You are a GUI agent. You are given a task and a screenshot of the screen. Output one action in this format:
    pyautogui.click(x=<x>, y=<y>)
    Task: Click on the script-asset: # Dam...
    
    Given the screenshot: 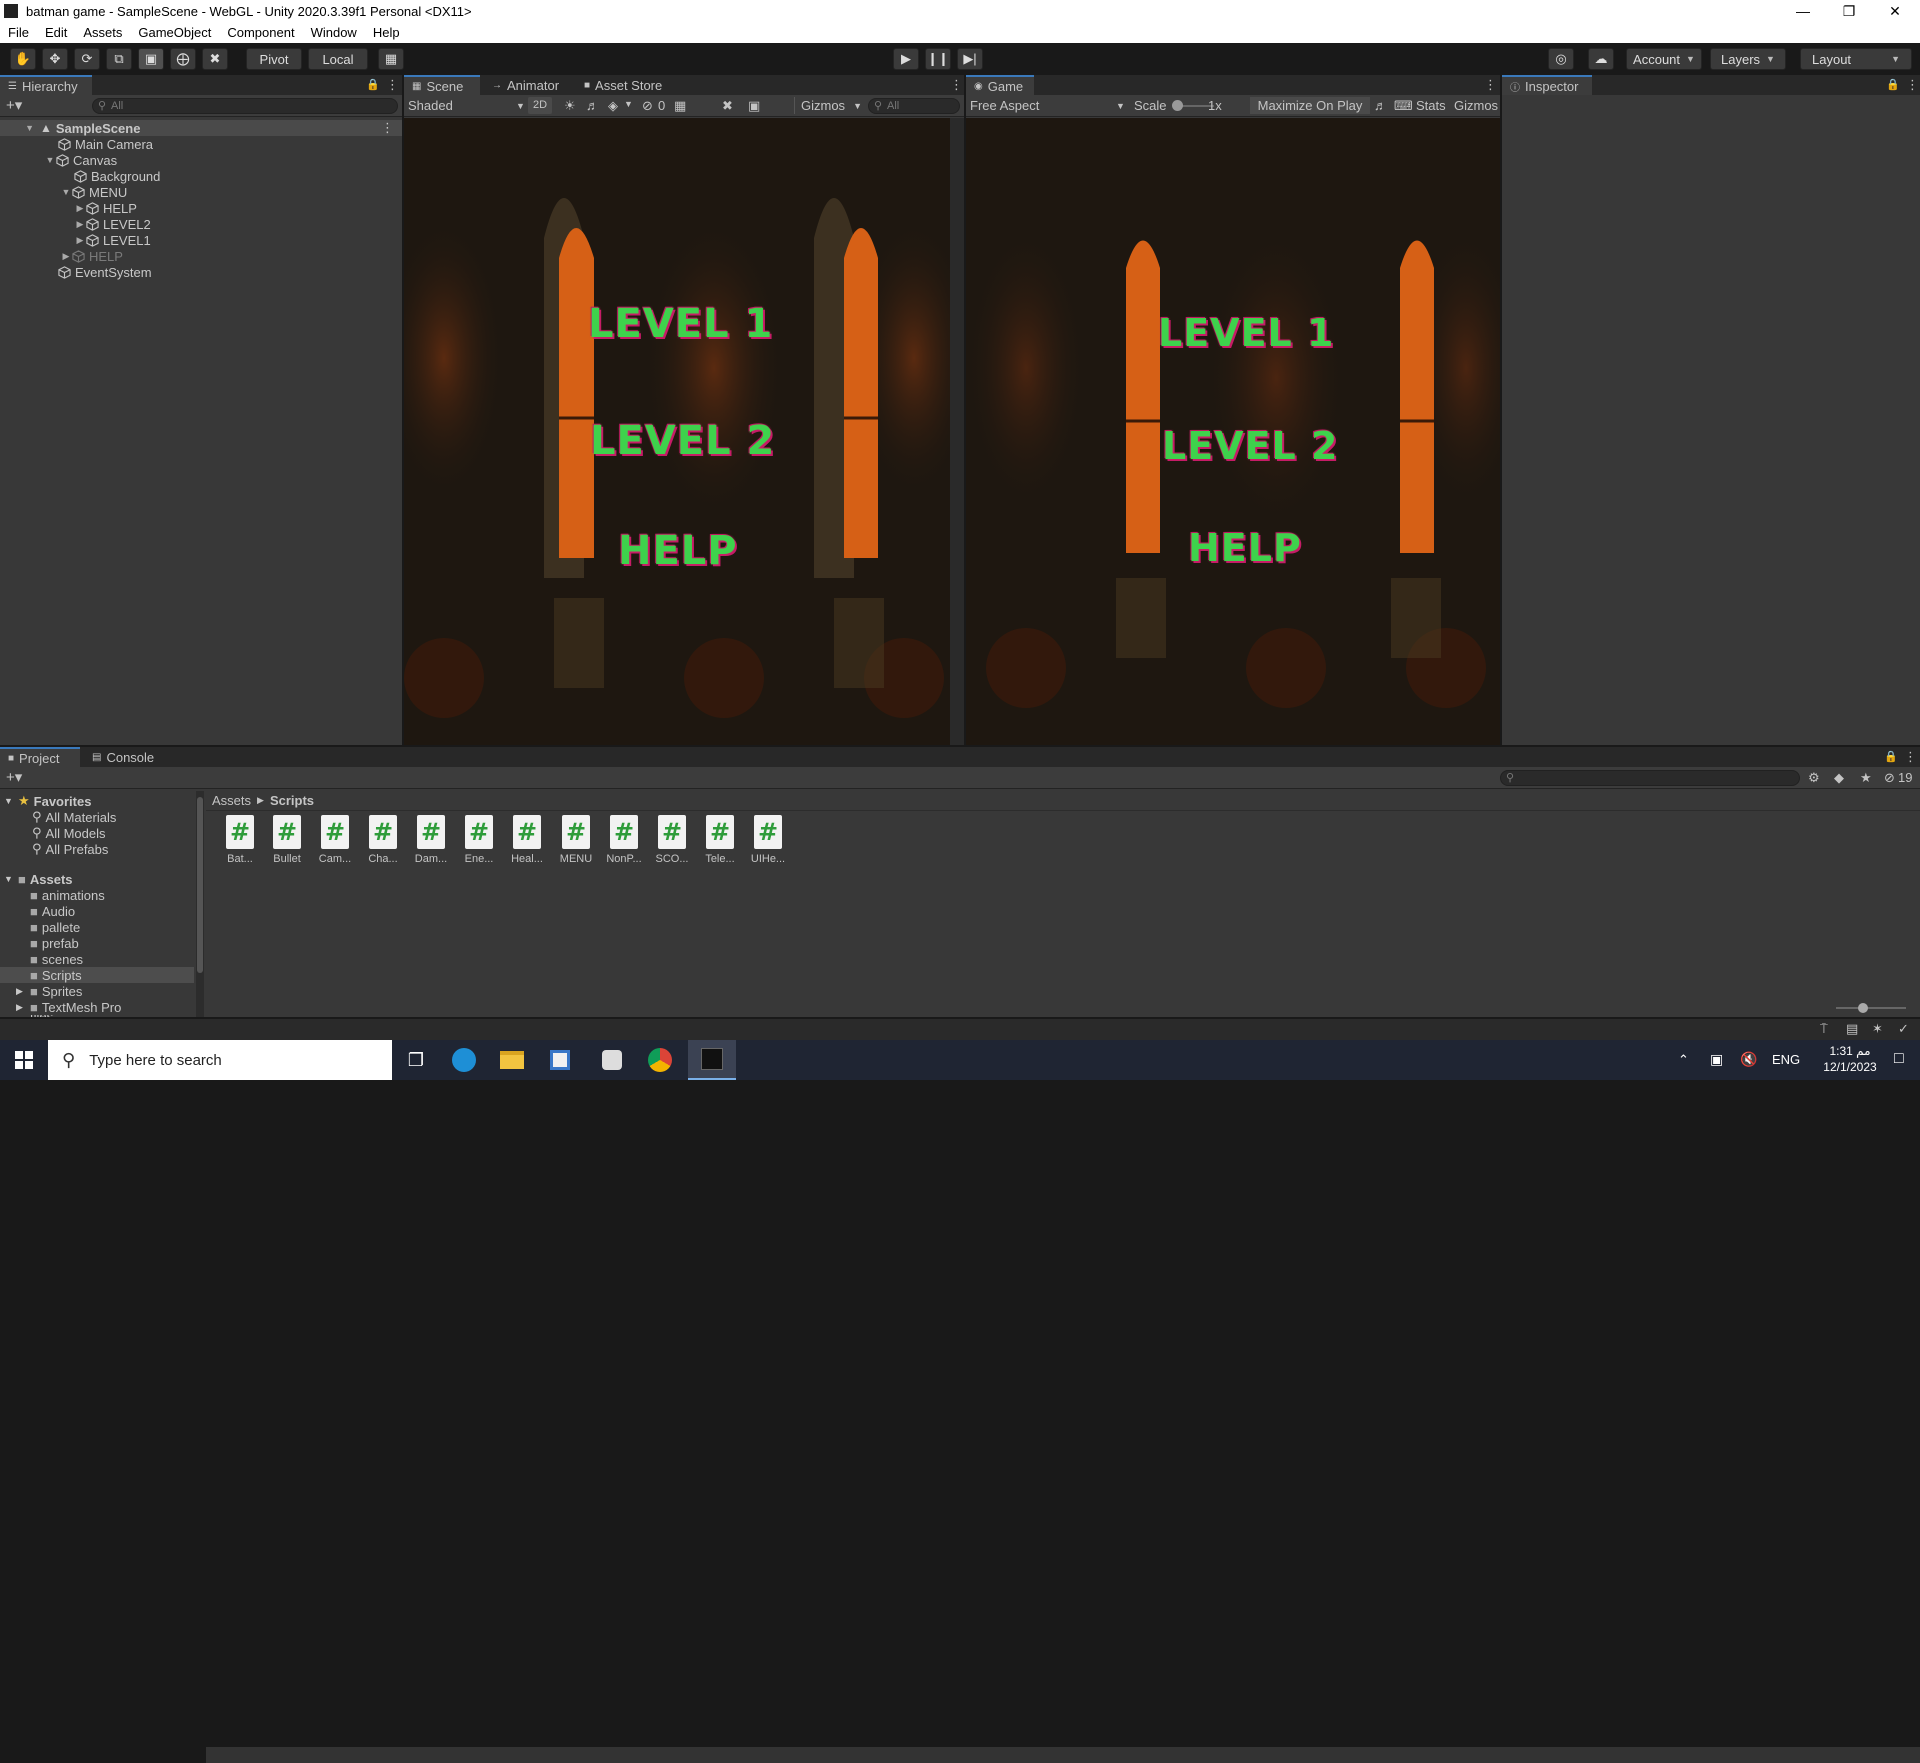 What is the action you would take?
    pyautogui.click(x=431, y=840)
    